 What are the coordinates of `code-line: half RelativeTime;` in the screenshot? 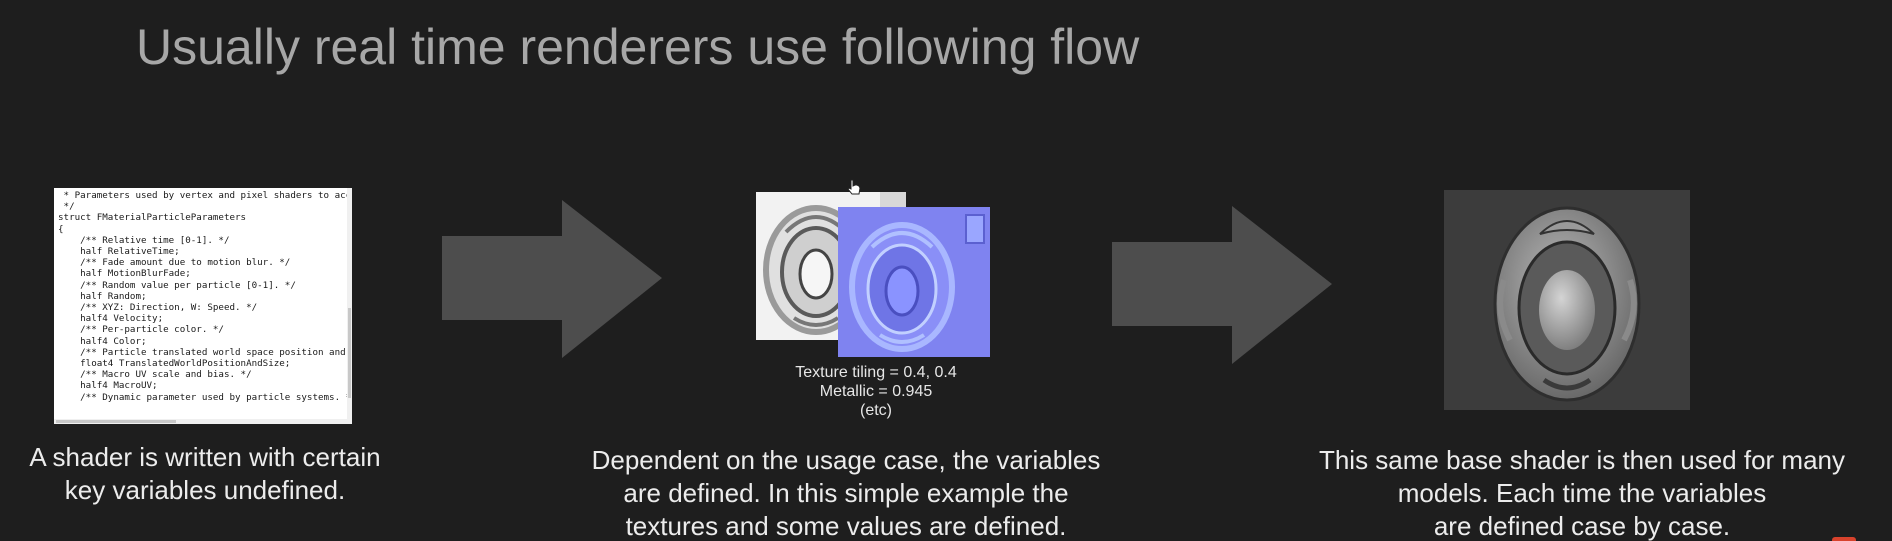 It's located at (119, 252).